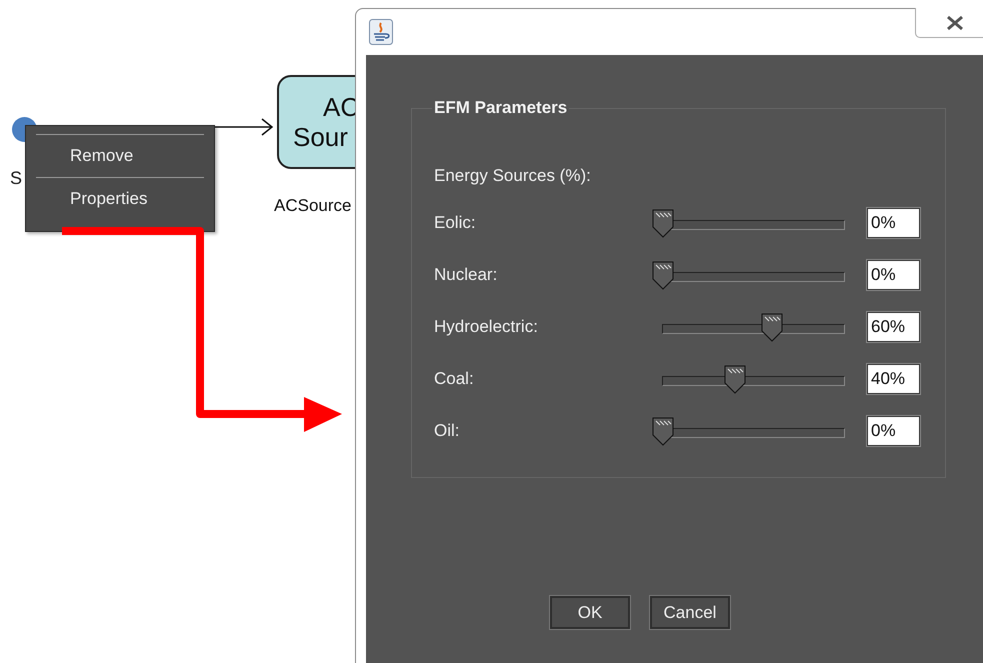  Describe the element at coordinates (466, 275) in the screenshot. I see `source-label: Nuclear:` at that location.